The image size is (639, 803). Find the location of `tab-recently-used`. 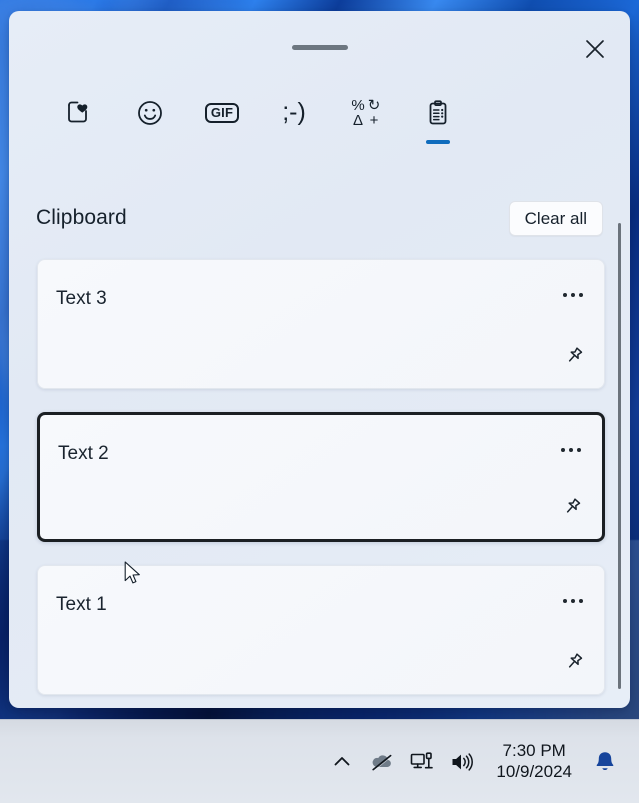

tab-recently-used is located at coordinates (78, 121).